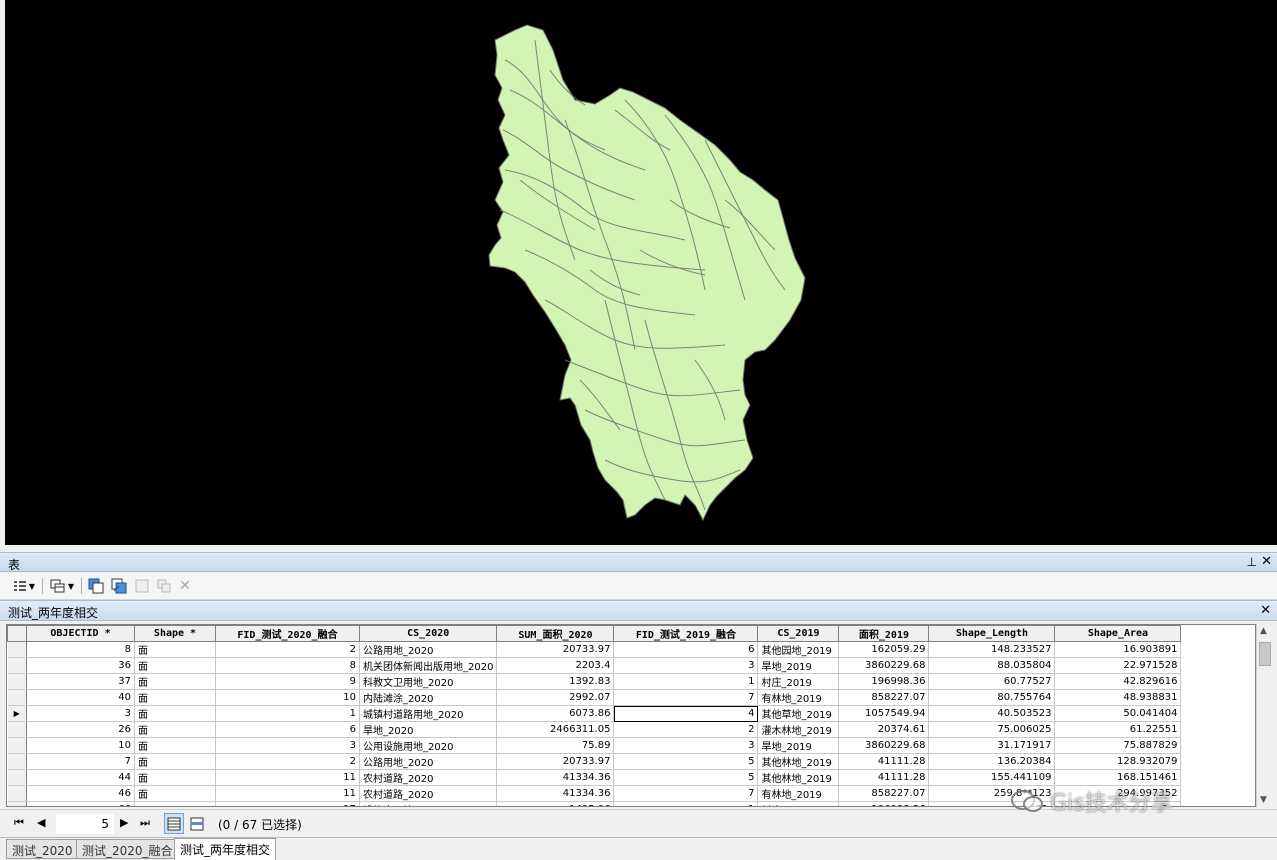 Image resolution: width=1277 pixels, height=860 pixels. What do you see at coordinates (992, 649) in the screenshot?
I see `table-cell: 148.233527` at bounding box center [992, 649].